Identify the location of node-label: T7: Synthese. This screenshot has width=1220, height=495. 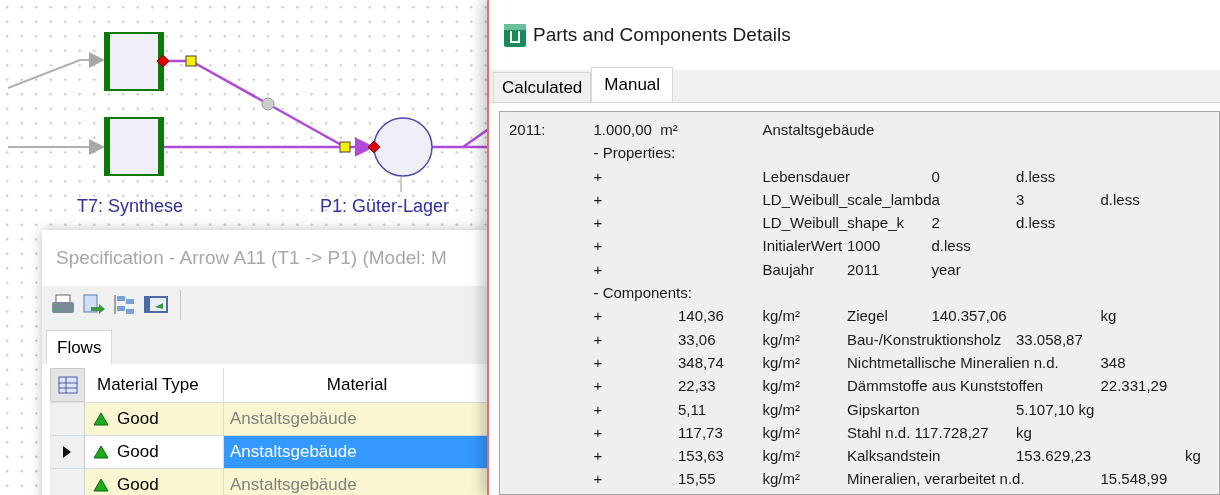
(130, 206).